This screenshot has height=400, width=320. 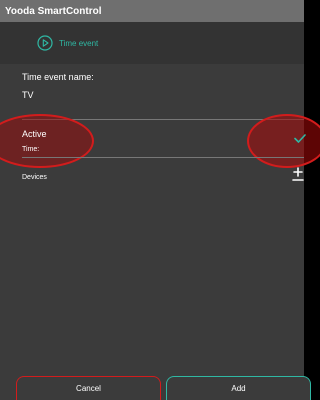 I want to click on event-type-label: Time event, so click(x=79, y=43).